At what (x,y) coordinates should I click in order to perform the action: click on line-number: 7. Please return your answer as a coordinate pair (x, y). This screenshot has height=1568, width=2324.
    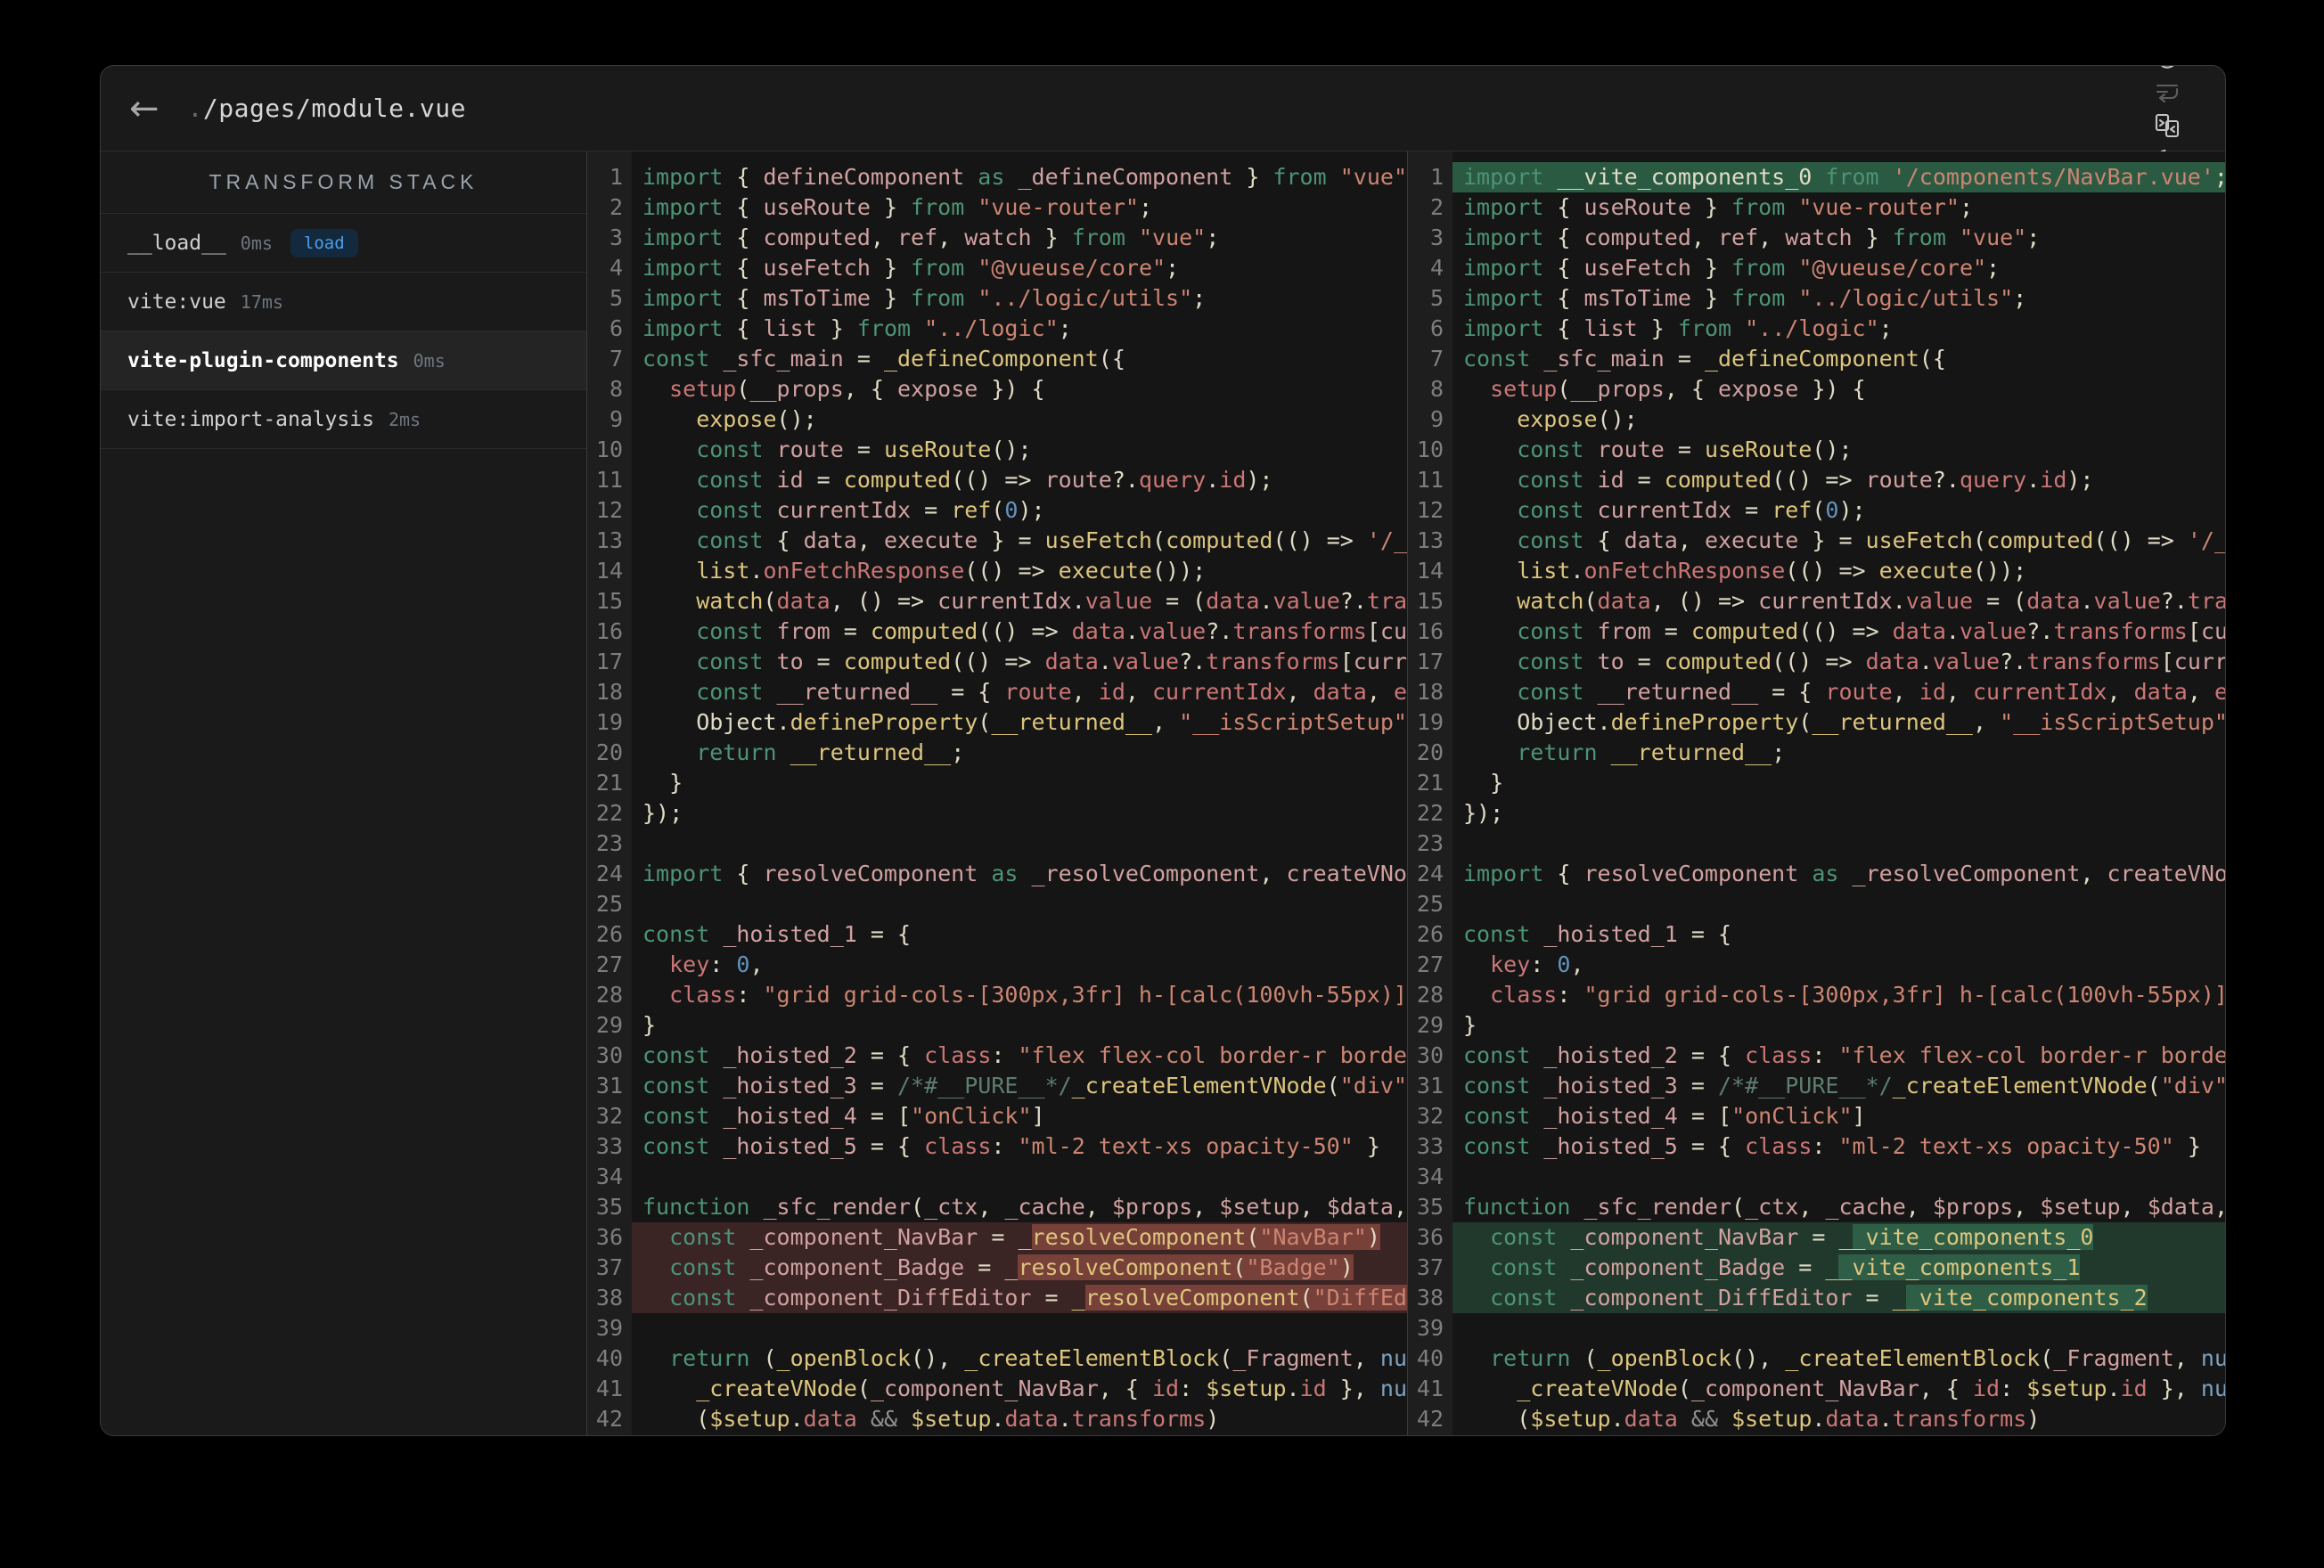
    Looking at the image, I should click on (616, 359).